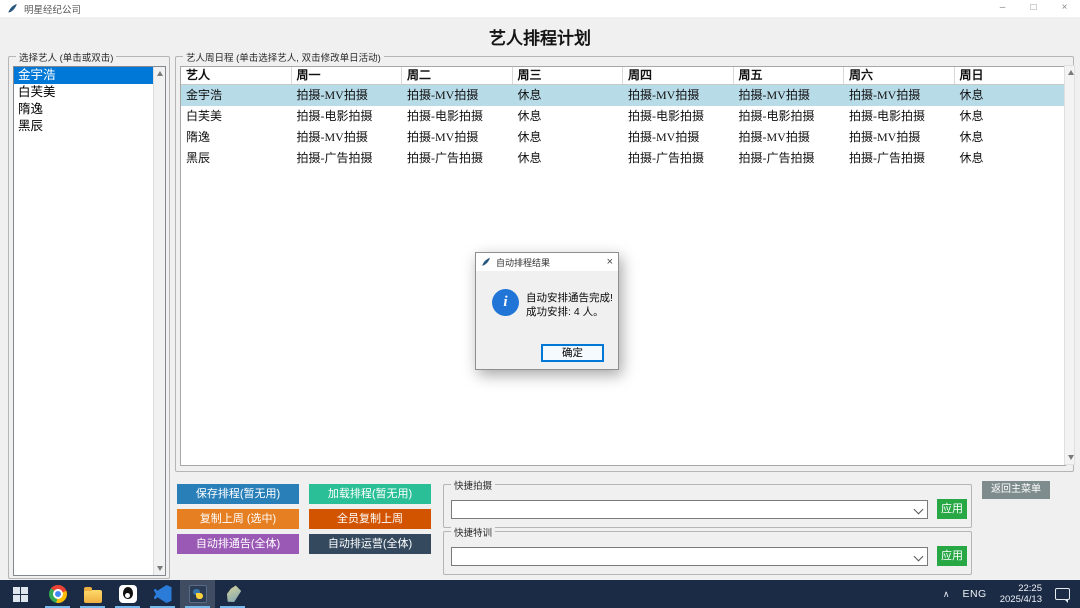 The width and height of the screenshot is (1080, 608). I want to click on artist-list-item: 金宇浩, so click(89, 75).